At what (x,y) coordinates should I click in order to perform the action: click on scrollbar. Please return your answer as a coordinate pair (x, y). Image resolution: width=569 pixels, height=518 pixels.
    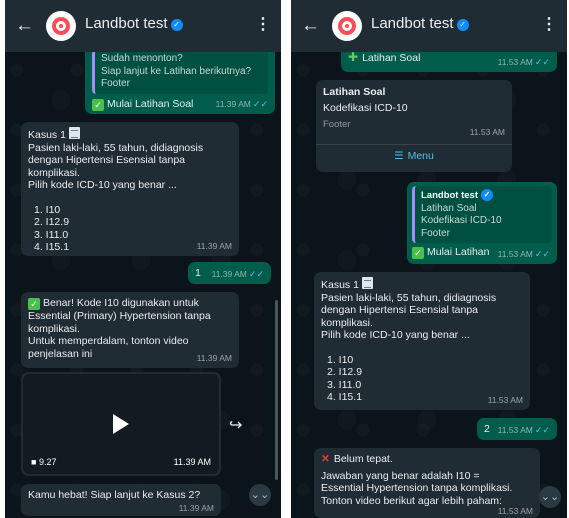
    Looking at the image, I should click on (276, 390).